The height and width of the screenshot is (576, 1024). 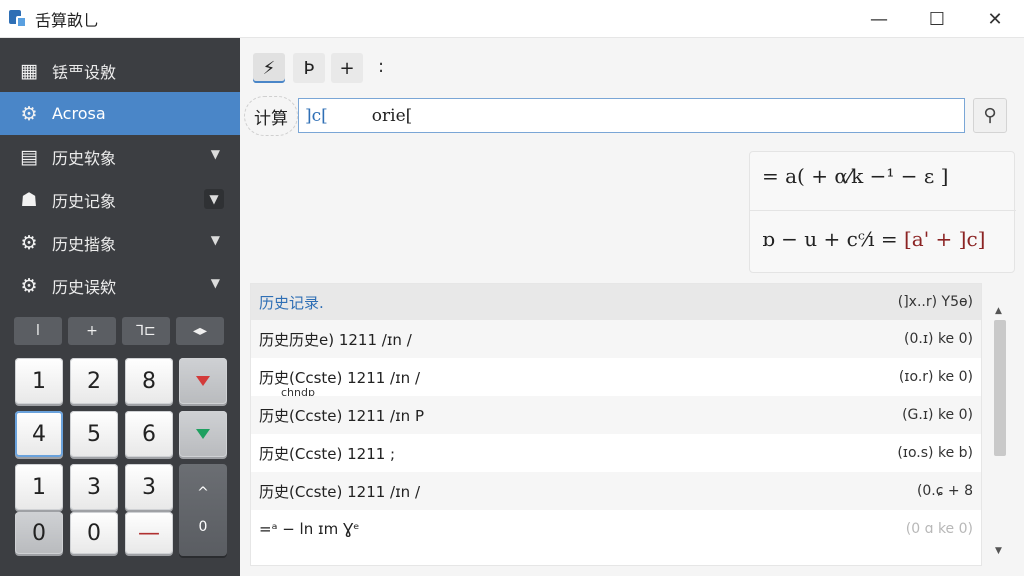 I want to click on result-divider, so click(x=883, y=210).